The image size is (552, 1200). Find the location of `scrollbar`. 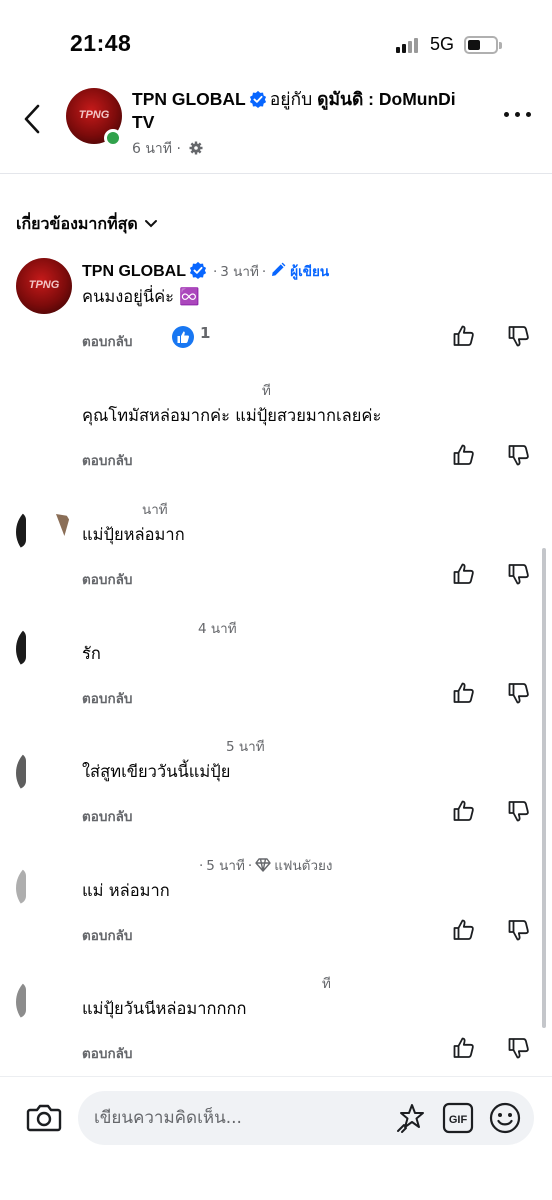

scrollbar is located at coordinates (544, 788).